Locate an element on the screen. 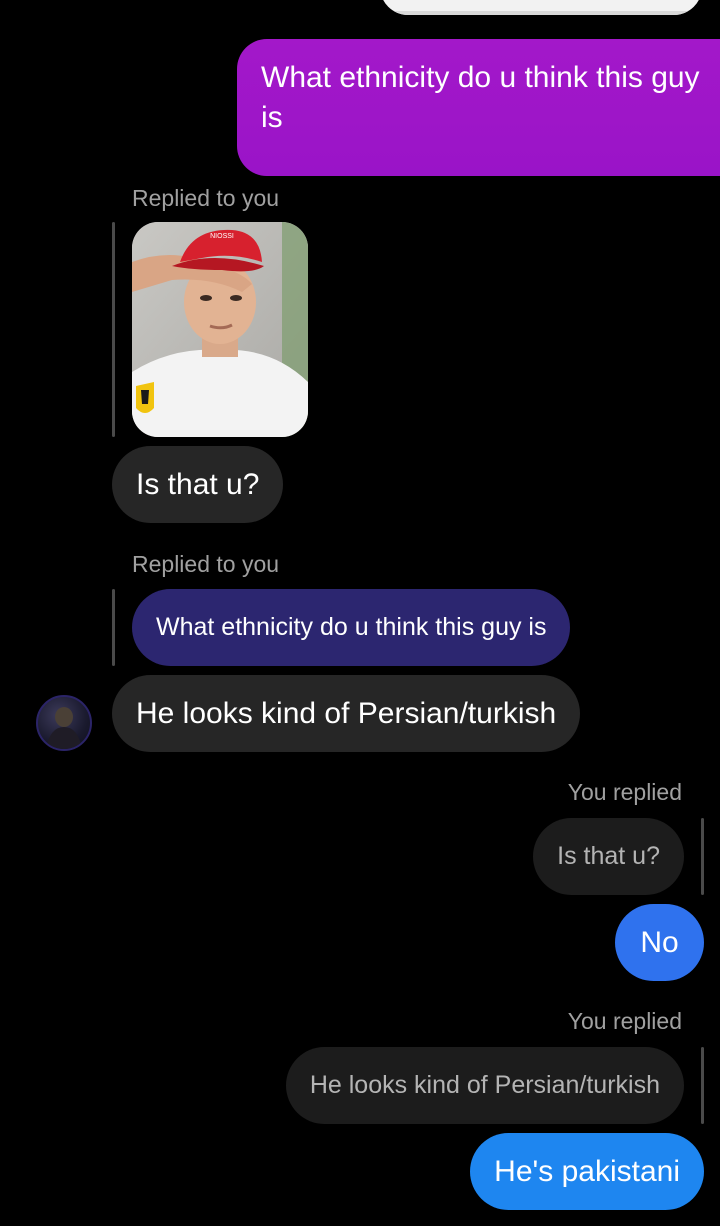 This screenshot has height=1226, width=720. photo-illustration: NIOSSI is located at coordinates (220, 329).